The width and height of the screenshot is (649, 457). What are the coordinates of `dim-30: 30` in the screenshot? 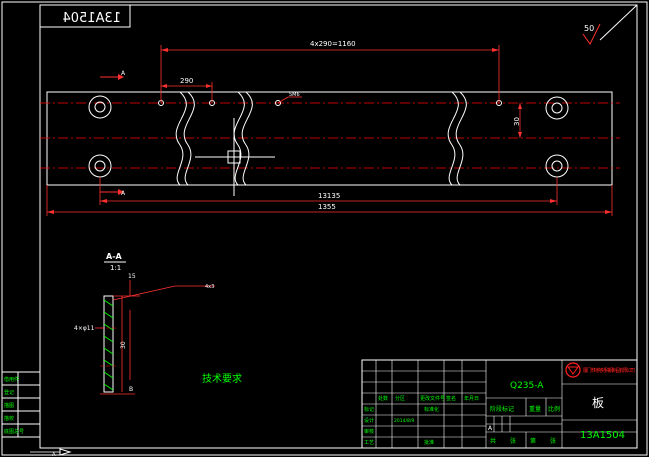 It's located at (517, 120).